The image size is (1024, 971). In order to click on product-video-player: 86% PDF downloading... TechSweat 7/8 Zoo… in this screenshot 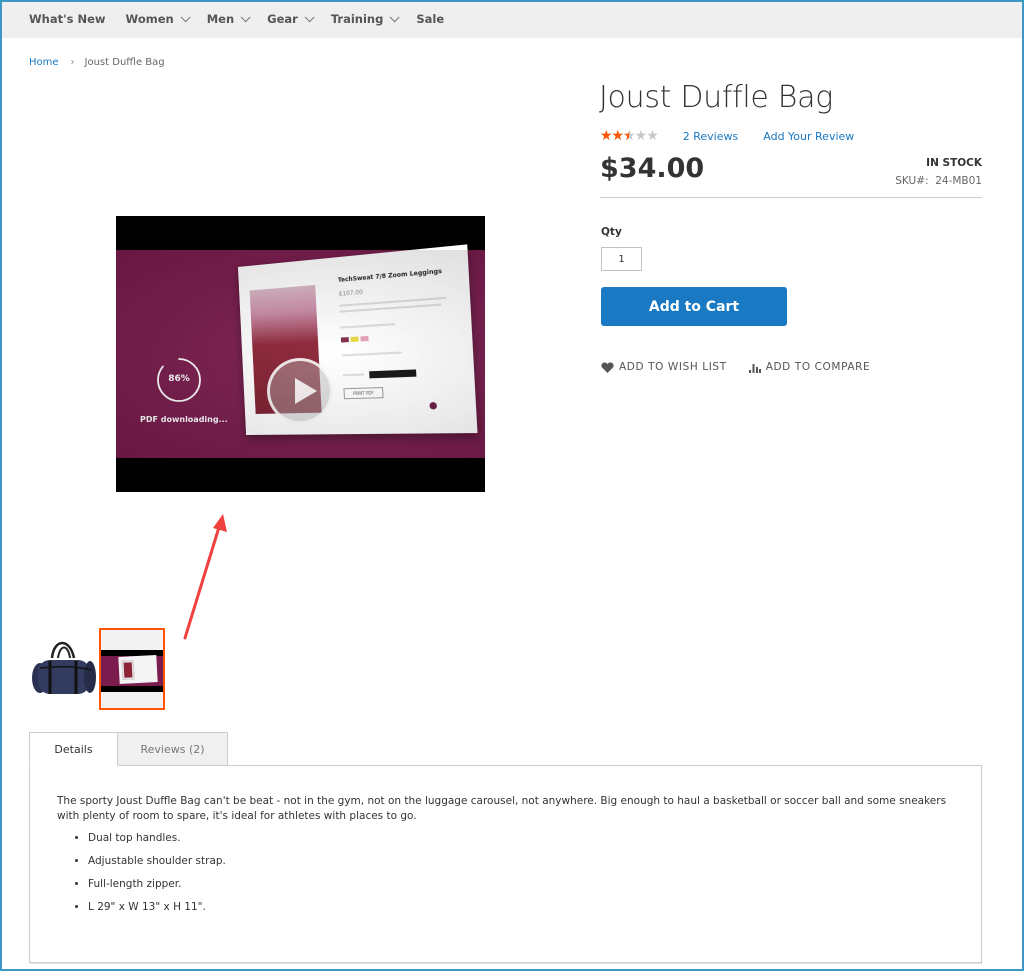, I will do `click(300, 354)`.